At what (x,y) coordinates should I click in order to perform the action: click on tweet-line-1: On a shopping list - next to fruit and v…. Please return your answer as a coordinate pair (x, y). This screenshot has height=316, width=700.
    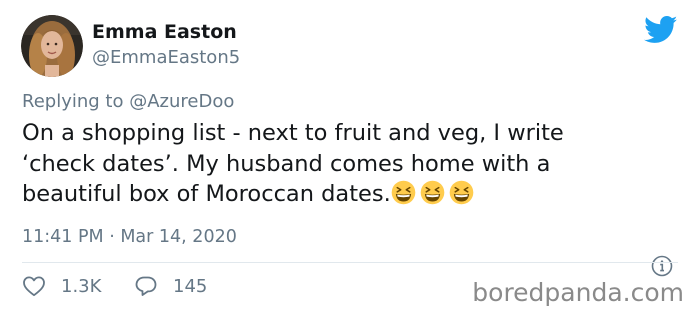
    Looking at the image, I should click on (293, 133).